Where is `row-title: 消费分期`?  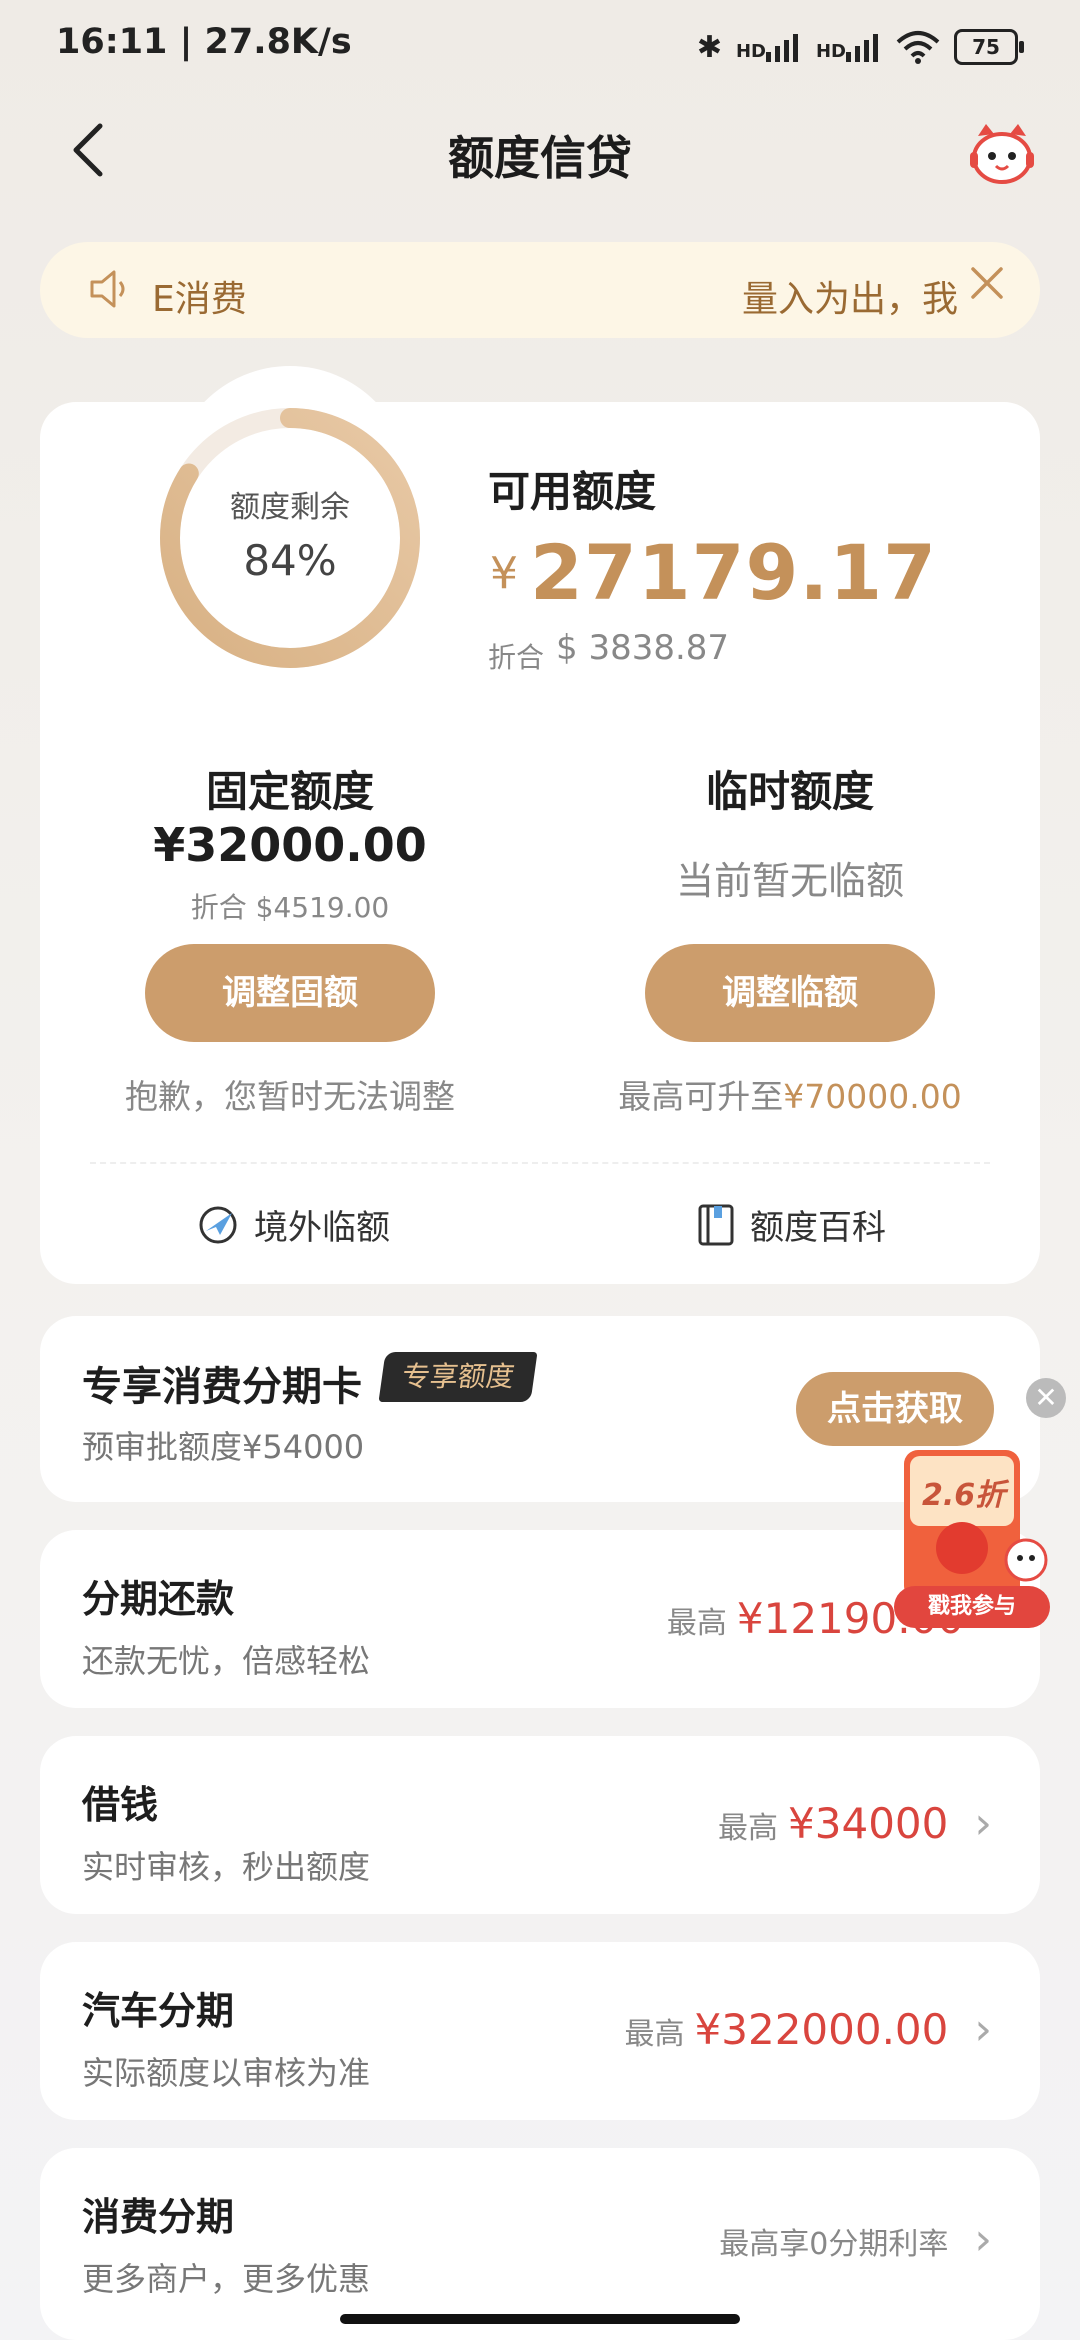
row-title: 消费分期 is located at coordinates (158, 2217).